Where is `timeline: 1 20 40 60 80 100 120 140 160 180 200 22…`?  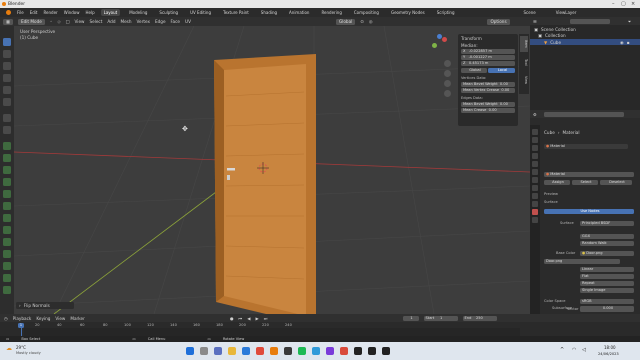 timeline: 1 20 40 60 80 100 120 140 160 180 200 22… is located at coordinates (320, 329).